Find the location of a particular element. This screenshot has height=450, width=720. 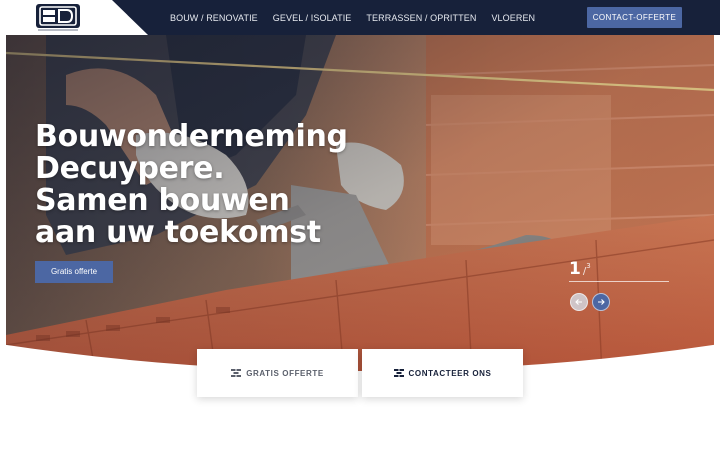

arrow-right-icon is located at coordinates (601, 302).